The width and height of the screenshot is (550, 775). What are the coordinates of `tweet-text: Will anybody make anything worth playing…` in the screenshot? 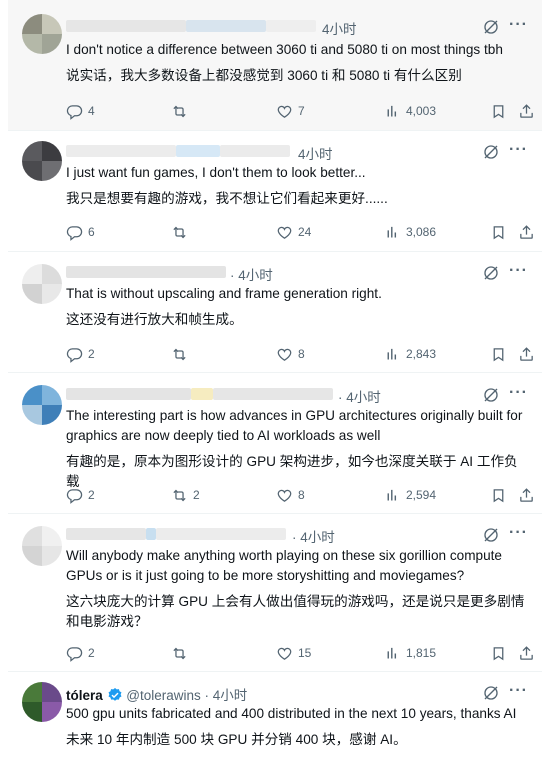 It's located at (284, 565).